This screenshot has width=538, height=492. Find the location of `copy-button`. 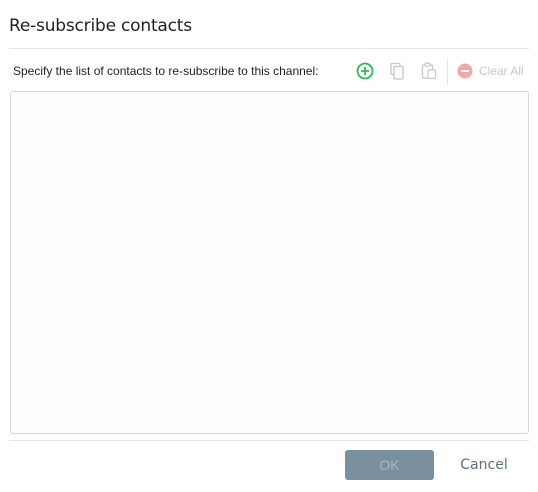

copy-button is located at coordinates (397, 71).